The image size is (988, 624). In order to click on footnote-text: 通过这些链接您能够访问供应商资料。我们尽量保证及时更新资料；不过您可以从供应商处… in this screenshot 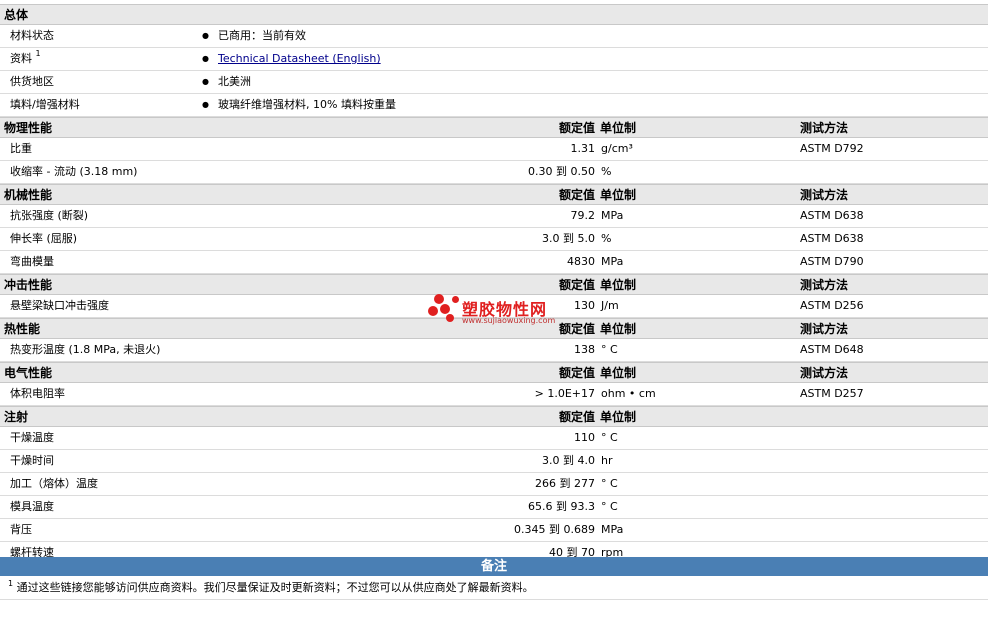, I will do `click(275, 587)`.